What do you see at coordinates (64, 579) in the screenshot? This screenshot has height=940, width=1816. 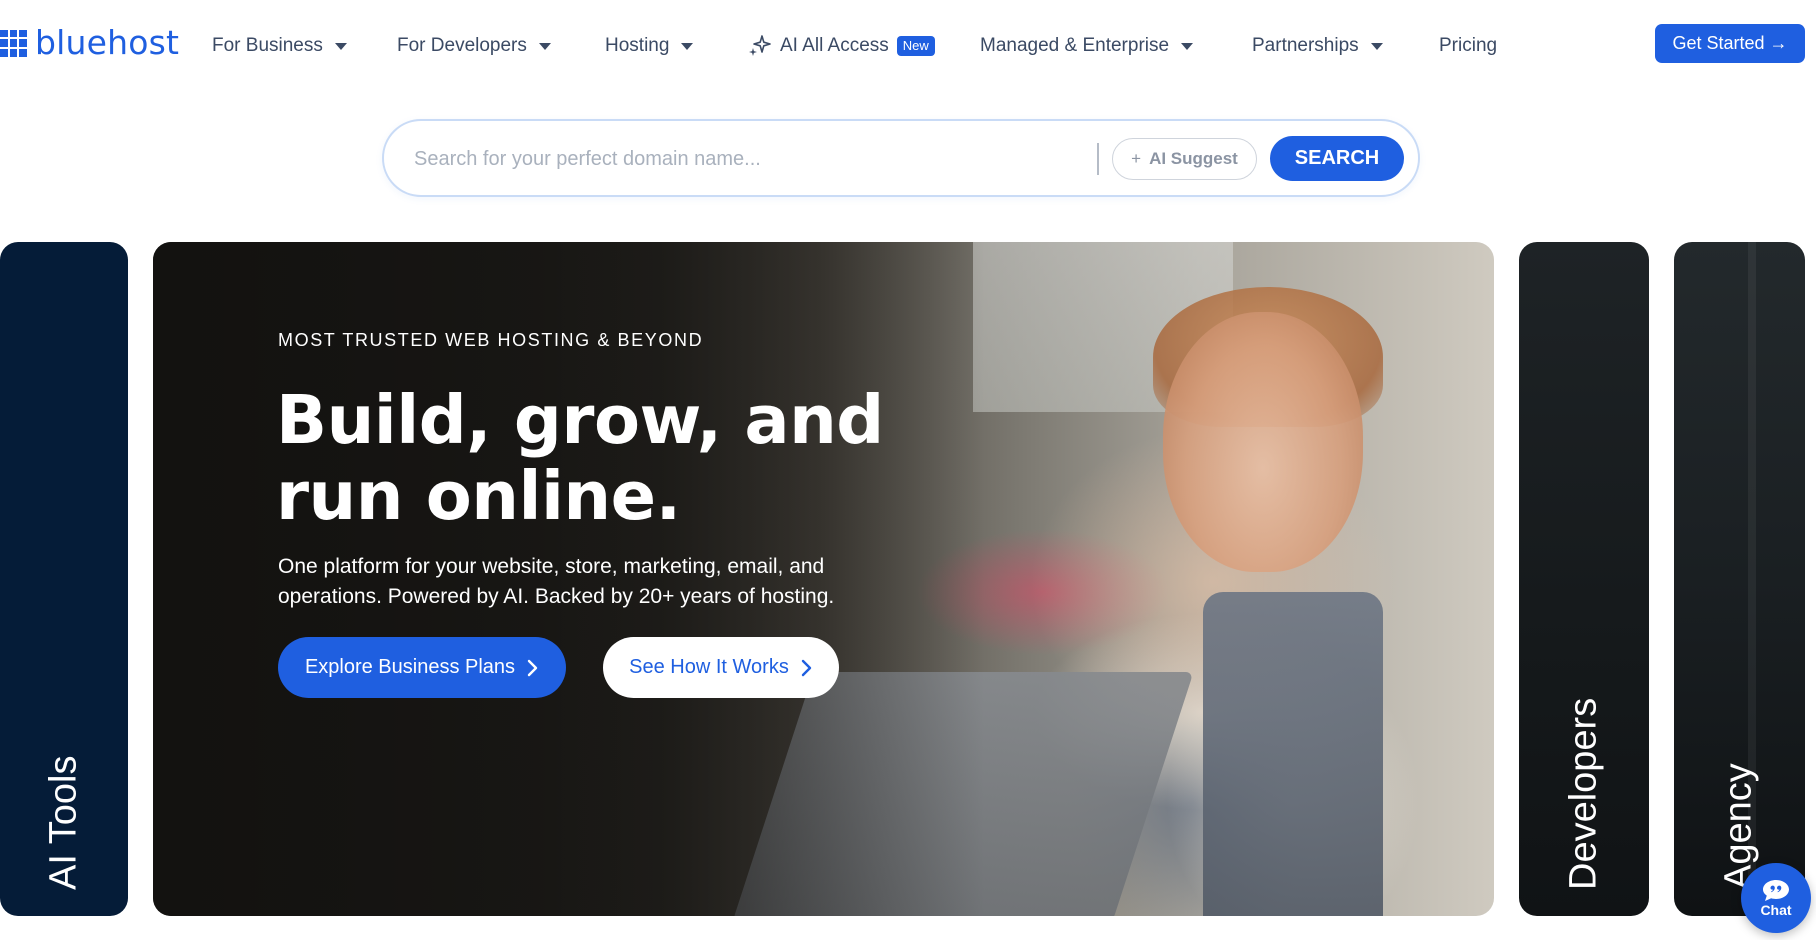 I see `carousel-card-ai-tools: AI Tools` at bounding box center [64, 579].